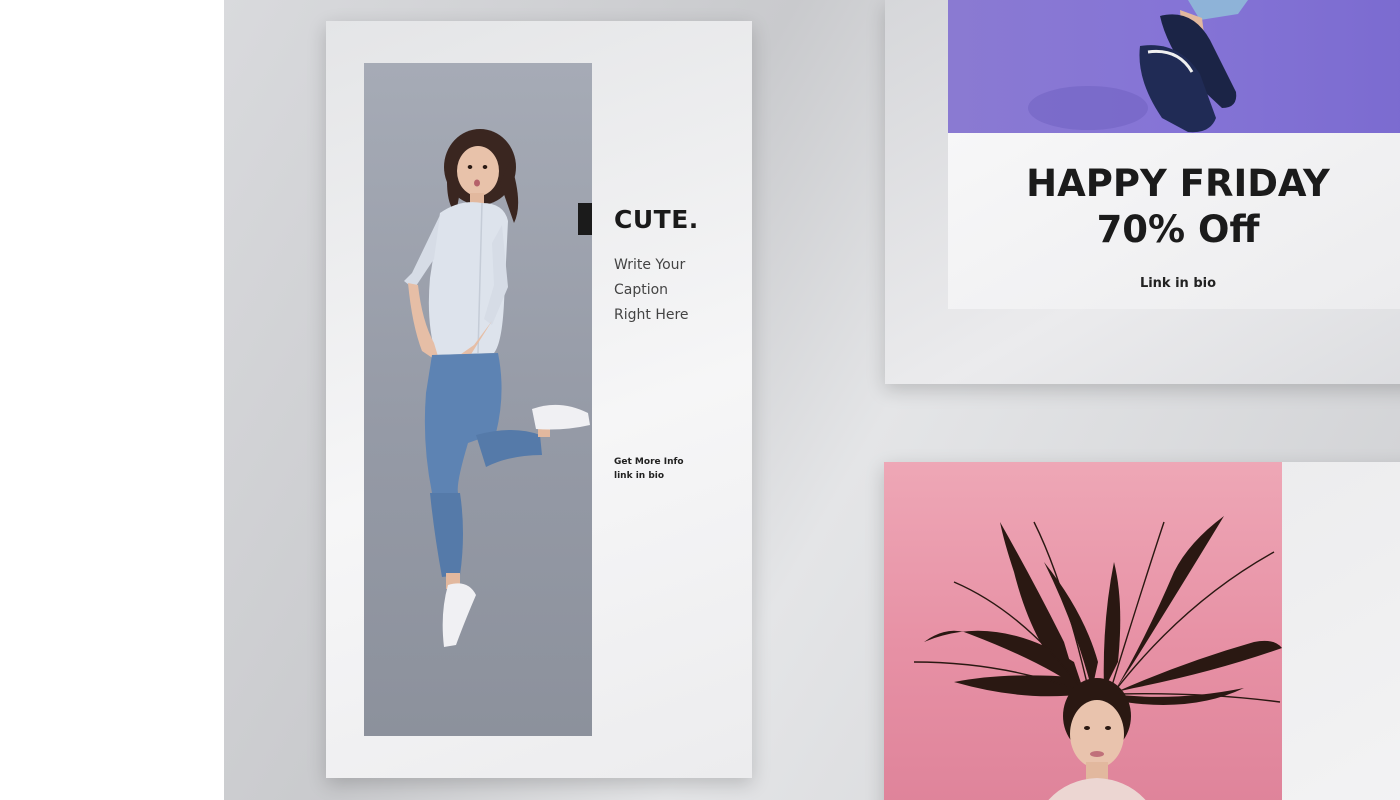 The width and height of the screenshot is (1400, 800). What do you see at coordinates (1178, 183) in the screenshot?
I see `promo-headline-line: HAPPY FRIDAY` at bounding box center [1178, 183].